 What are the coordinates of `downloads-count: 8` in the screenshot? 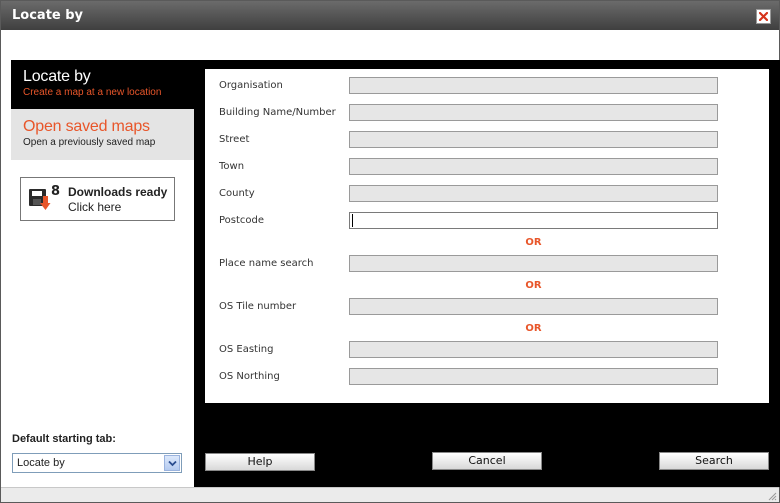 It's located at (56, 191).